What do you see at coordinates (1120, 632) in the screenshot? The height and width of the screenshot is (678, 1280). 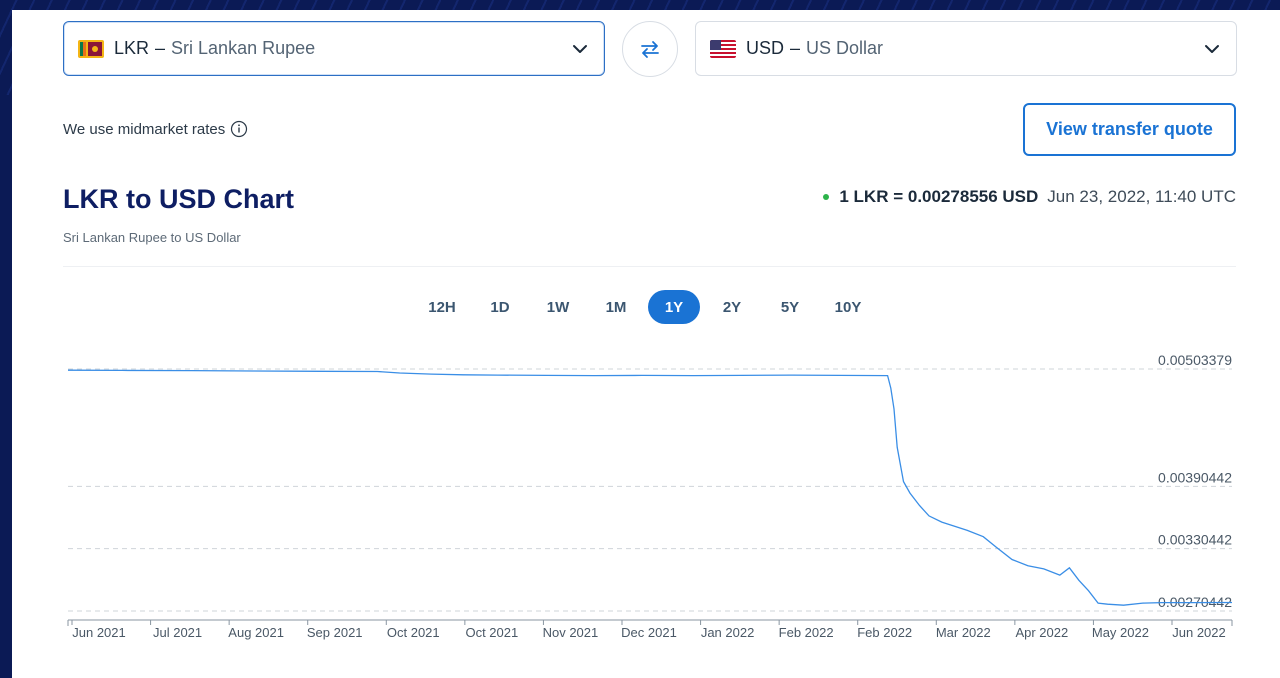 I see `x-tick-label: May 2022` at bounding box center [1120, 632].